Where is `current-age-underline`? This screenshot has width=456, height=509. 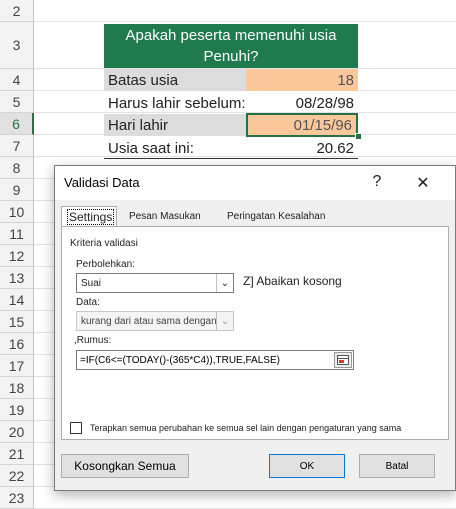
current-age-underline is located at coordinates (231, 158).